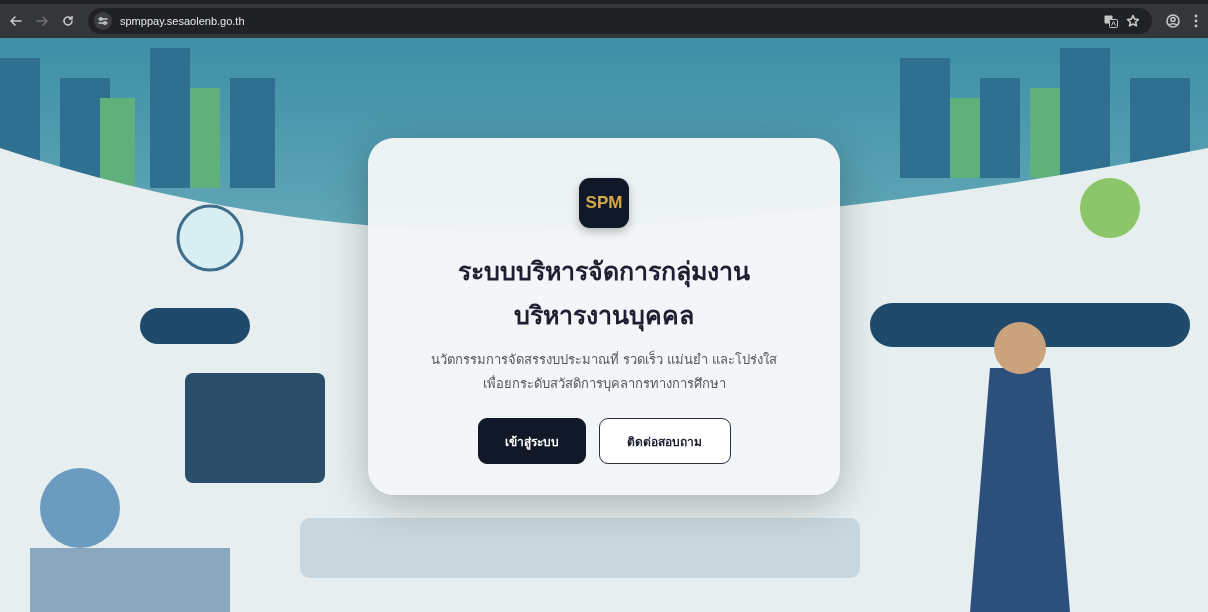 Image resolution: width=1208 pixels, height=612 pixels. I want to click on url-text: spmppay.sesaolenb.go.th, so click(182, 21).